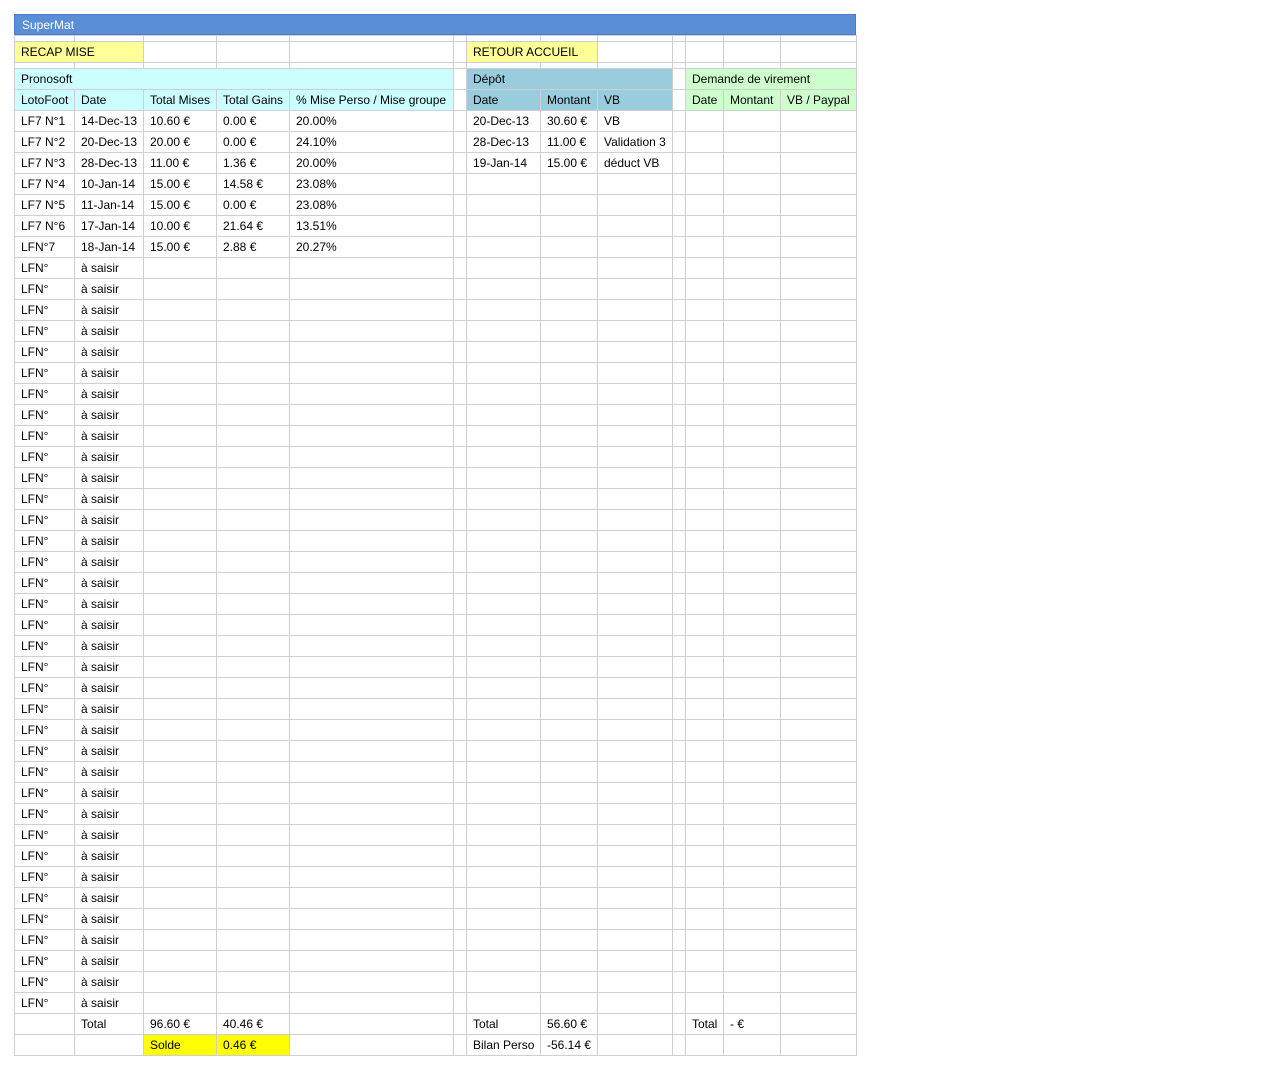 The width and height of the screenshot is (1280, 1072). Describe the element at coordinates (503, 163) in the screenshot. I see `cell-depot-date: 19-Jan-14` at that location.